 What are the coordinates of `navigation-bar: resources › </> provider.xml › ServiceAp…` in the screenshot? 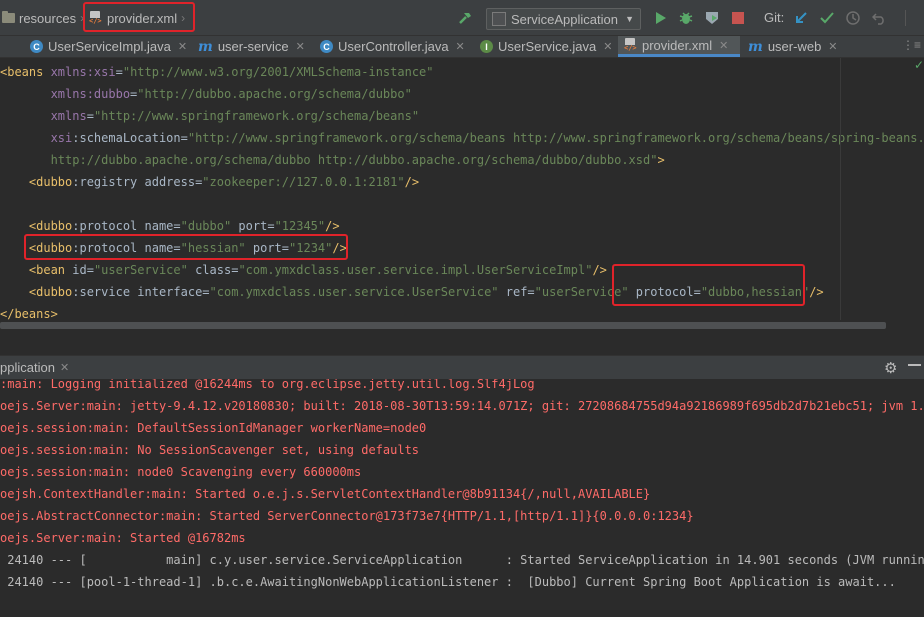 It's located at (462, 18).